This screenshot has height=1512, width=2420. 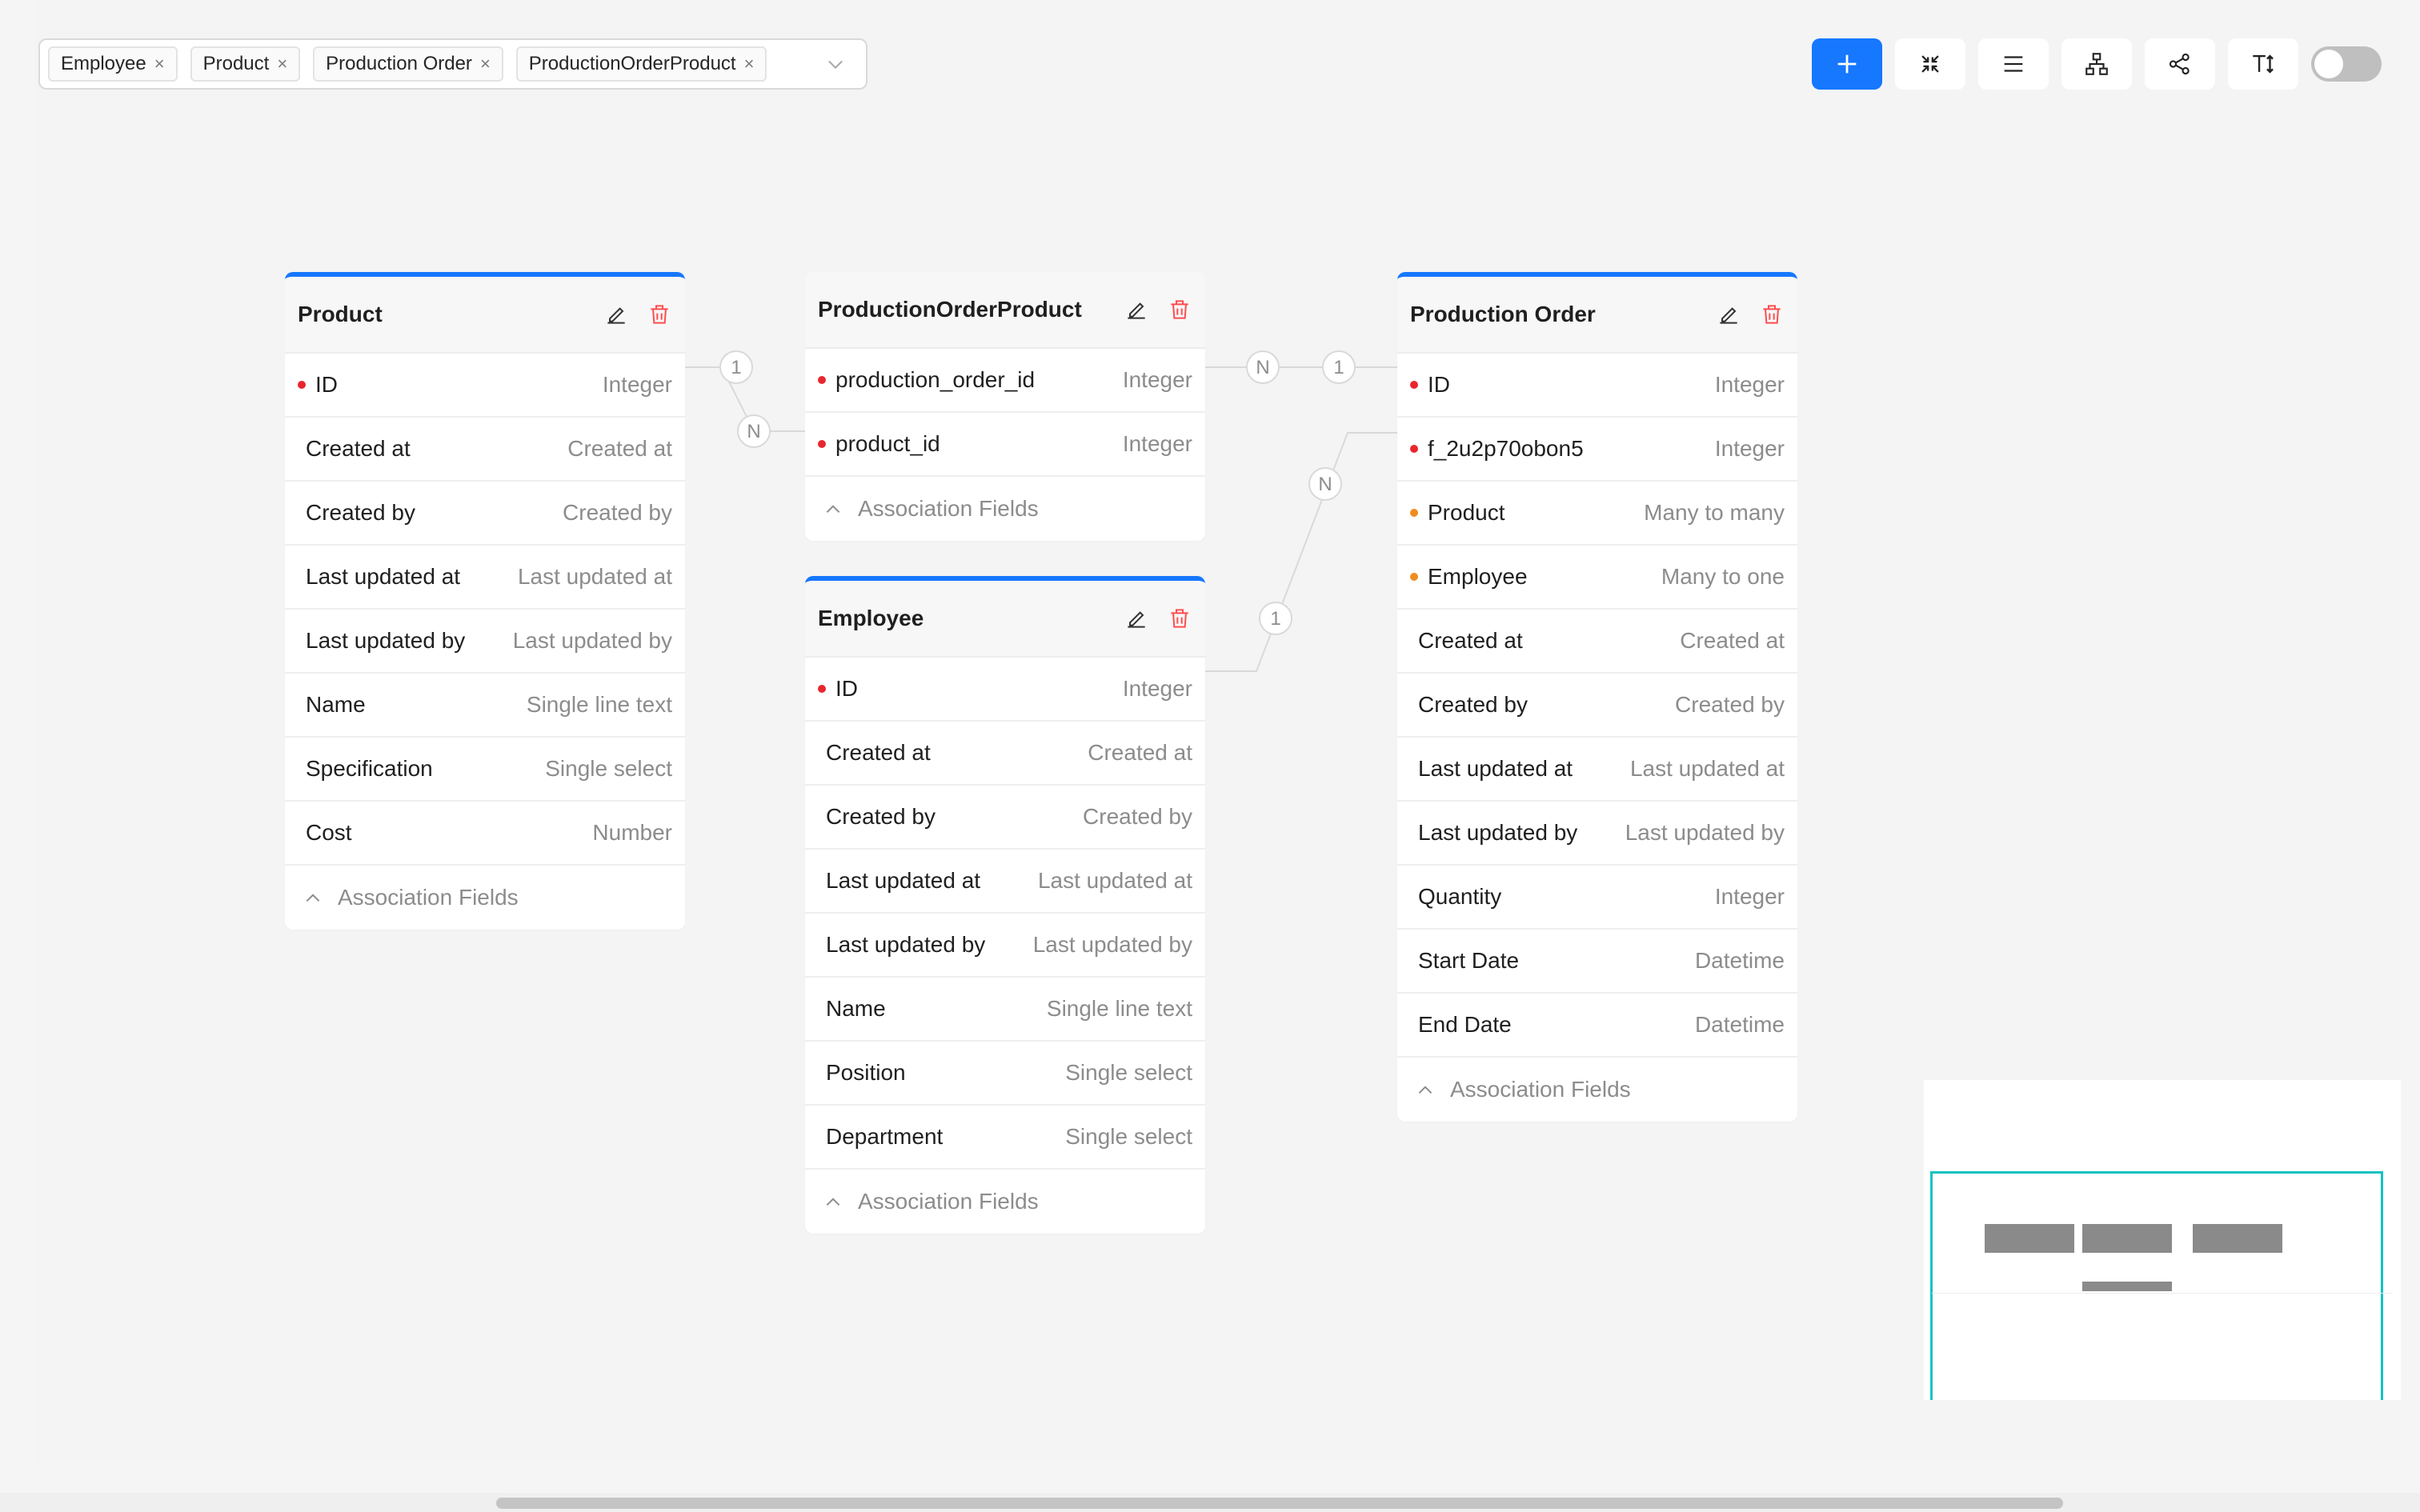 What do you see at coordinates (2127, 1238) in the screenshot?
I see `minimap-node-production-order-product` at bounding box center [2127, 1238].